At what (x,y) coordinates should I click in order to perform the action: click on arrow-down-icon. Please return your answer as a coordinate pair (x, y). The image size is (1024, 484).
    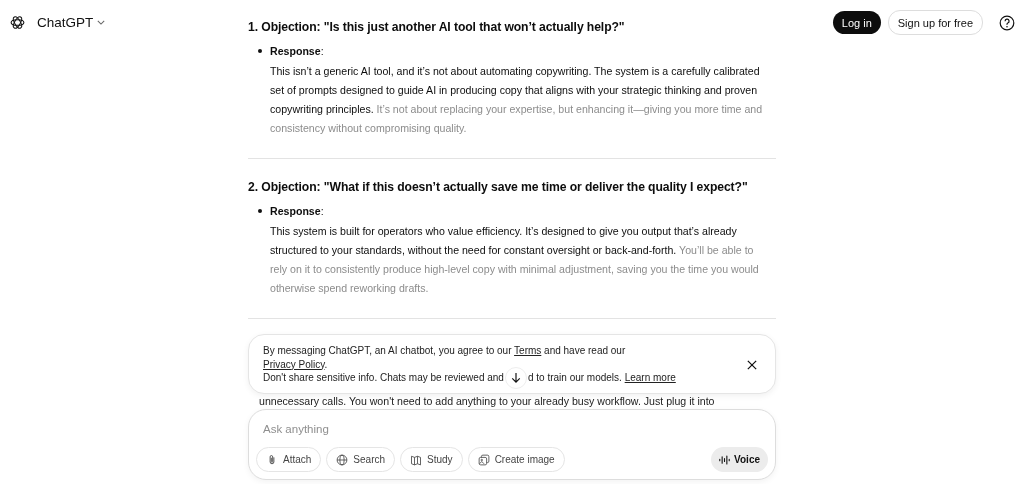
    Looking at the image, I should click on (515, 378).